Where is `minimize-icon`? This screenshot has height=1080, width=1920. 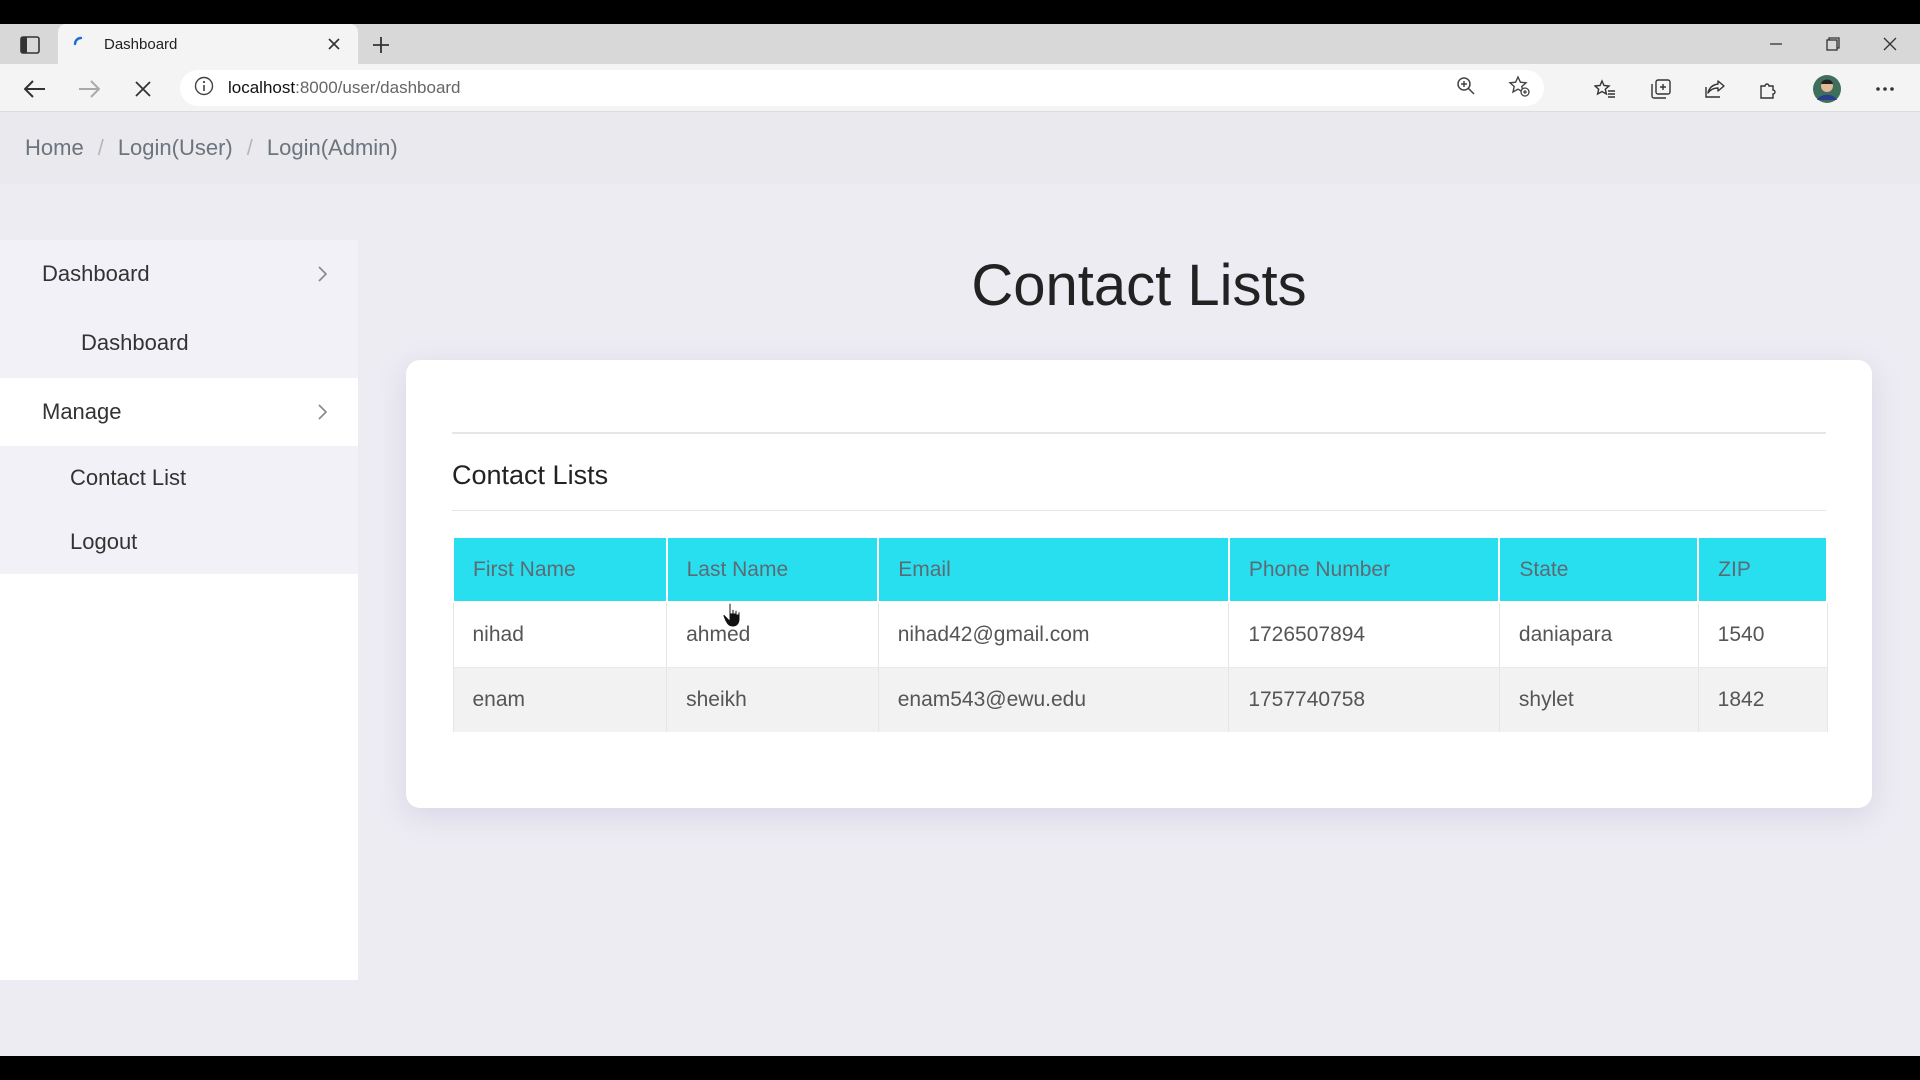 minimize-icon is located at coordinates (1776, 44).